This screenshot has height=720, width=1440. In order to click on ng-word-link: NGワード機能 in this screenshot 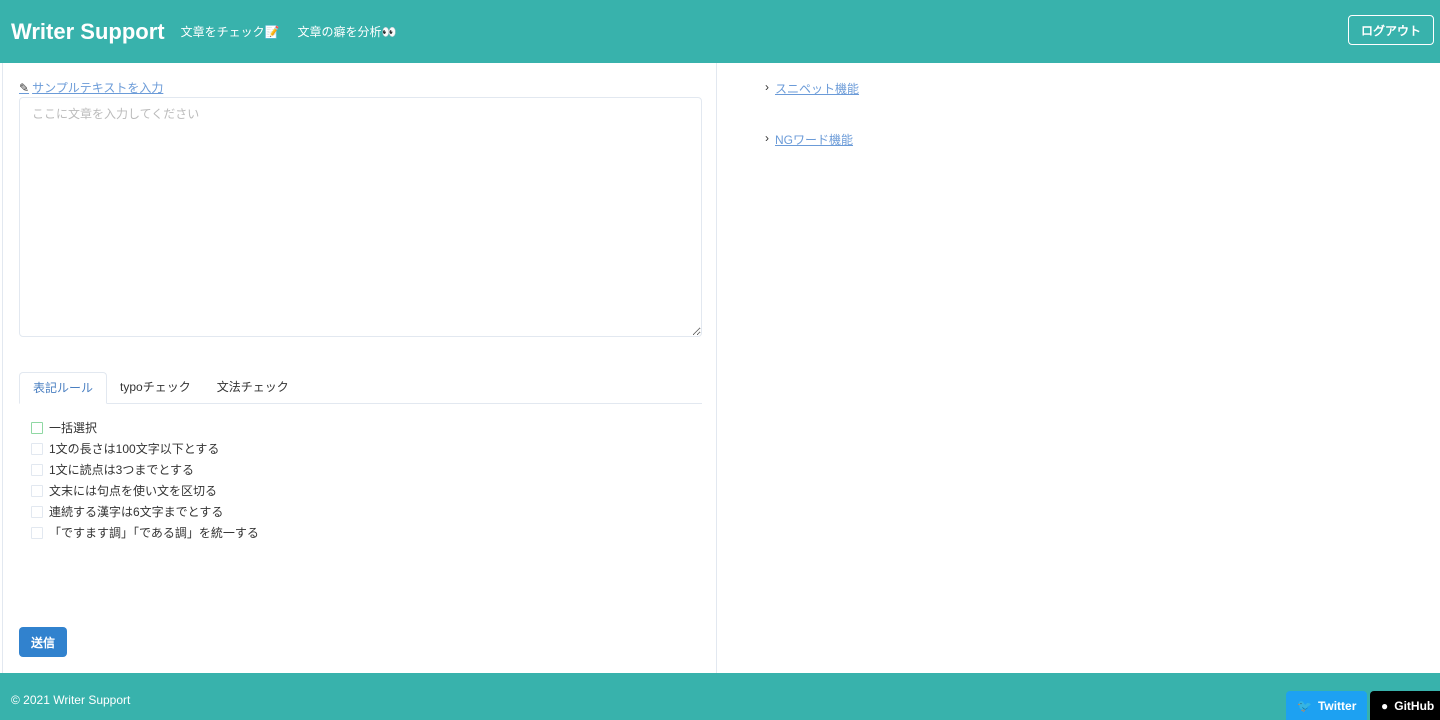, I will do `click(814, 139)`.